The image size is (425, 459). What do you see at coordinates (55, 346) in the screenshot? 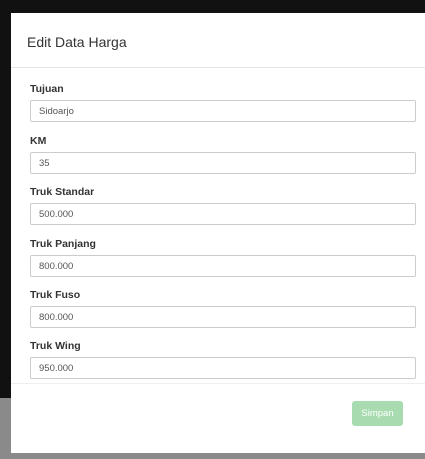
I see `field-label: Truk Wing` at bounding box center [55, 346].